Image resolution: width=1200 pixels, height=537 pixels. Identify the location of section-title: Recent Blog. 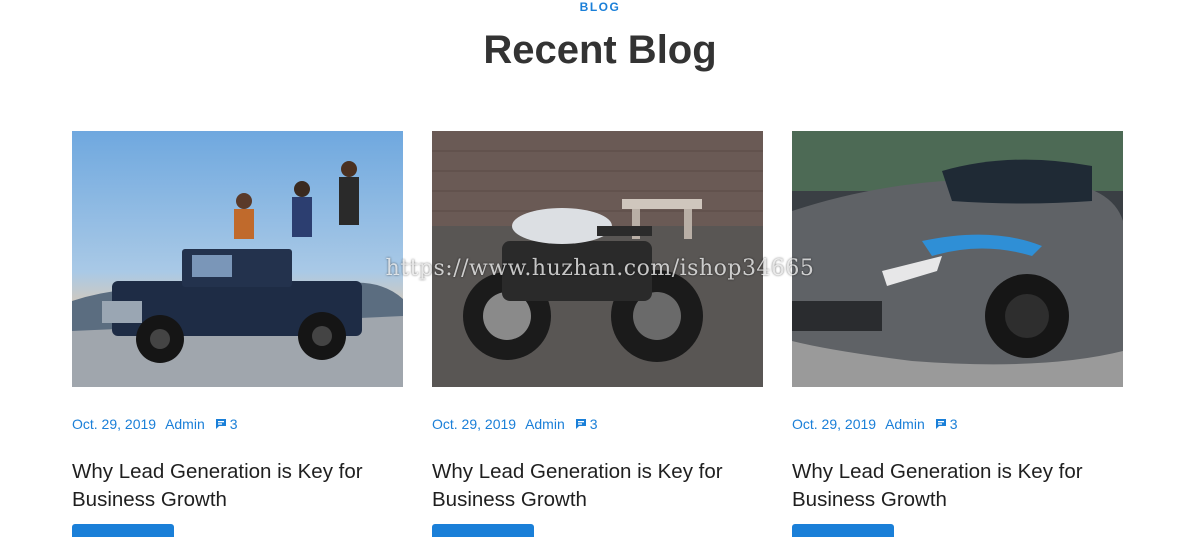
(600, 50).